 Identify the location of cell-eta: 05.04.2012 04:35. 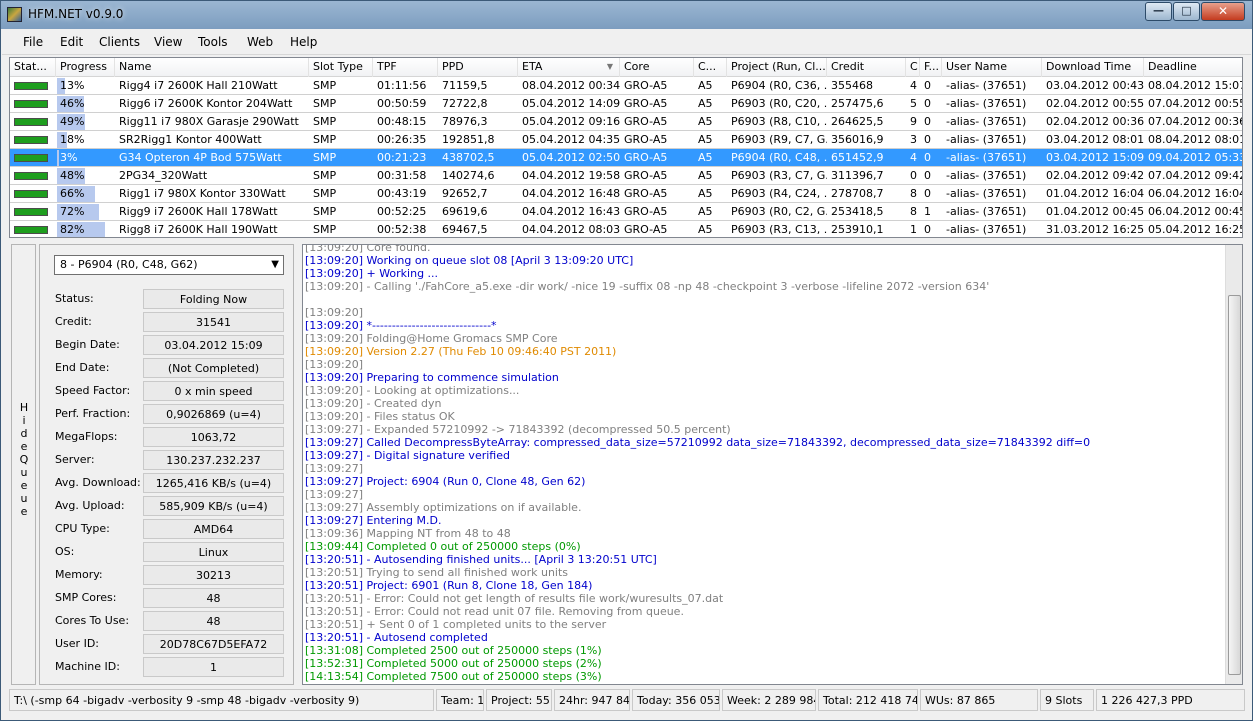
(571, 139).